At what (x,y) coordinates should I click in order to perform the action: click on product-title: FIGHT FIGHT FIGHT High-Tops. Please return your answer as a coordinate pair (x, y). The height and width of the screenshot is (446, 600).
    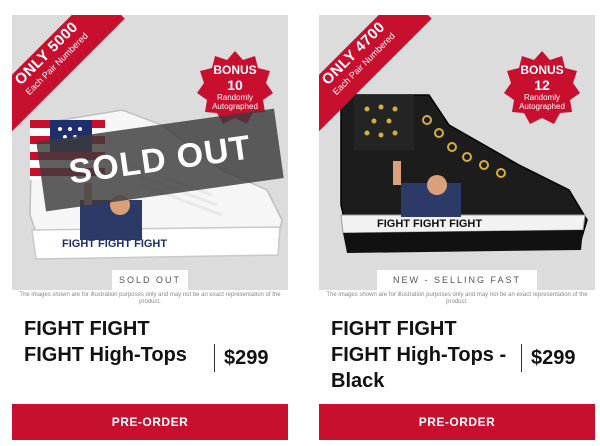
    Looking at the image, I should click on (114, 342).